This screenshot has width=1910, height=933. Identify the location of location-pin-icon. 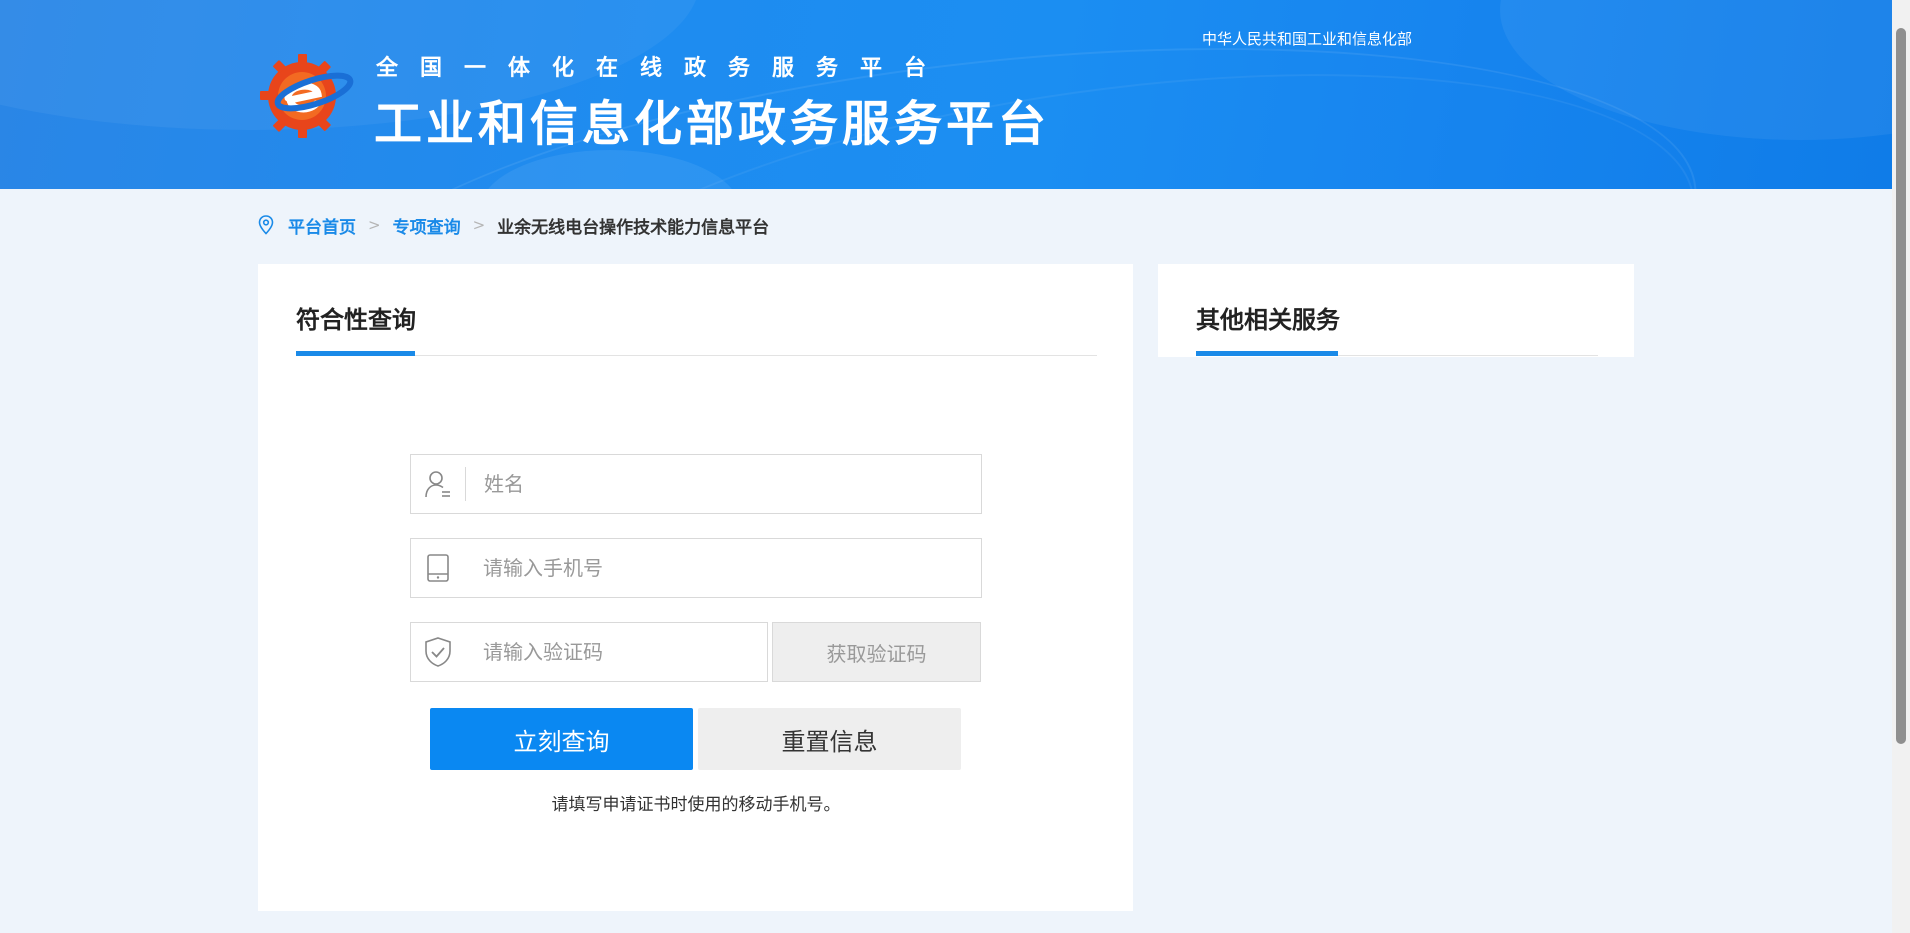
(266, 225).